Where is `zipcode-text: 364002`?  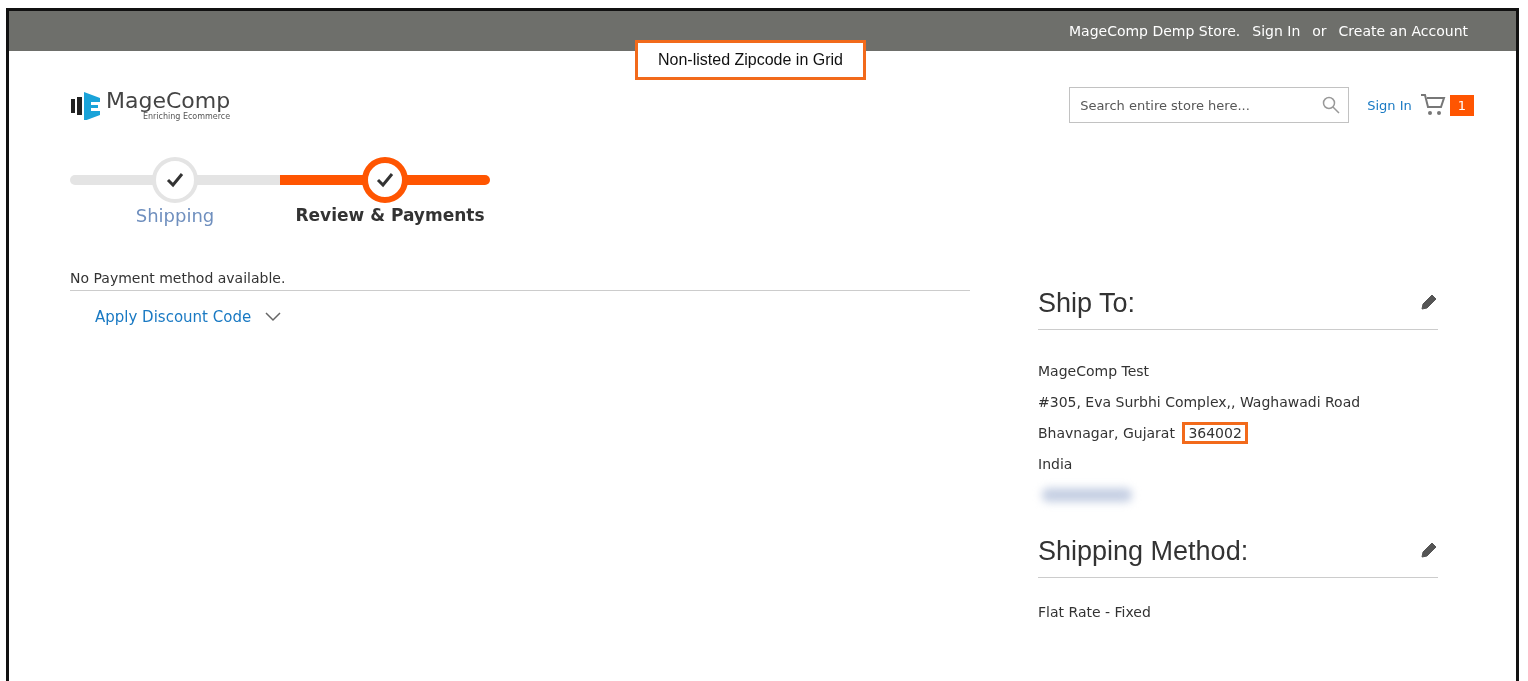
zipcode-text: 364002 is located at coordinates (1215, 433).